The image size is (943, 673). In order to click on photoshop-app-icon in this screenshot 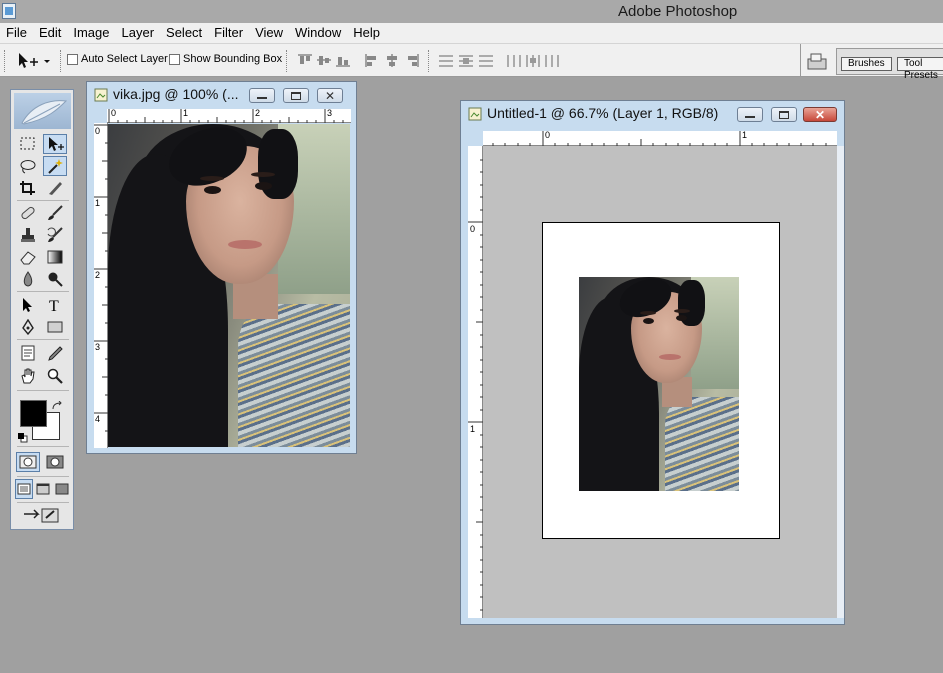, I will do `click(9, 11)`.